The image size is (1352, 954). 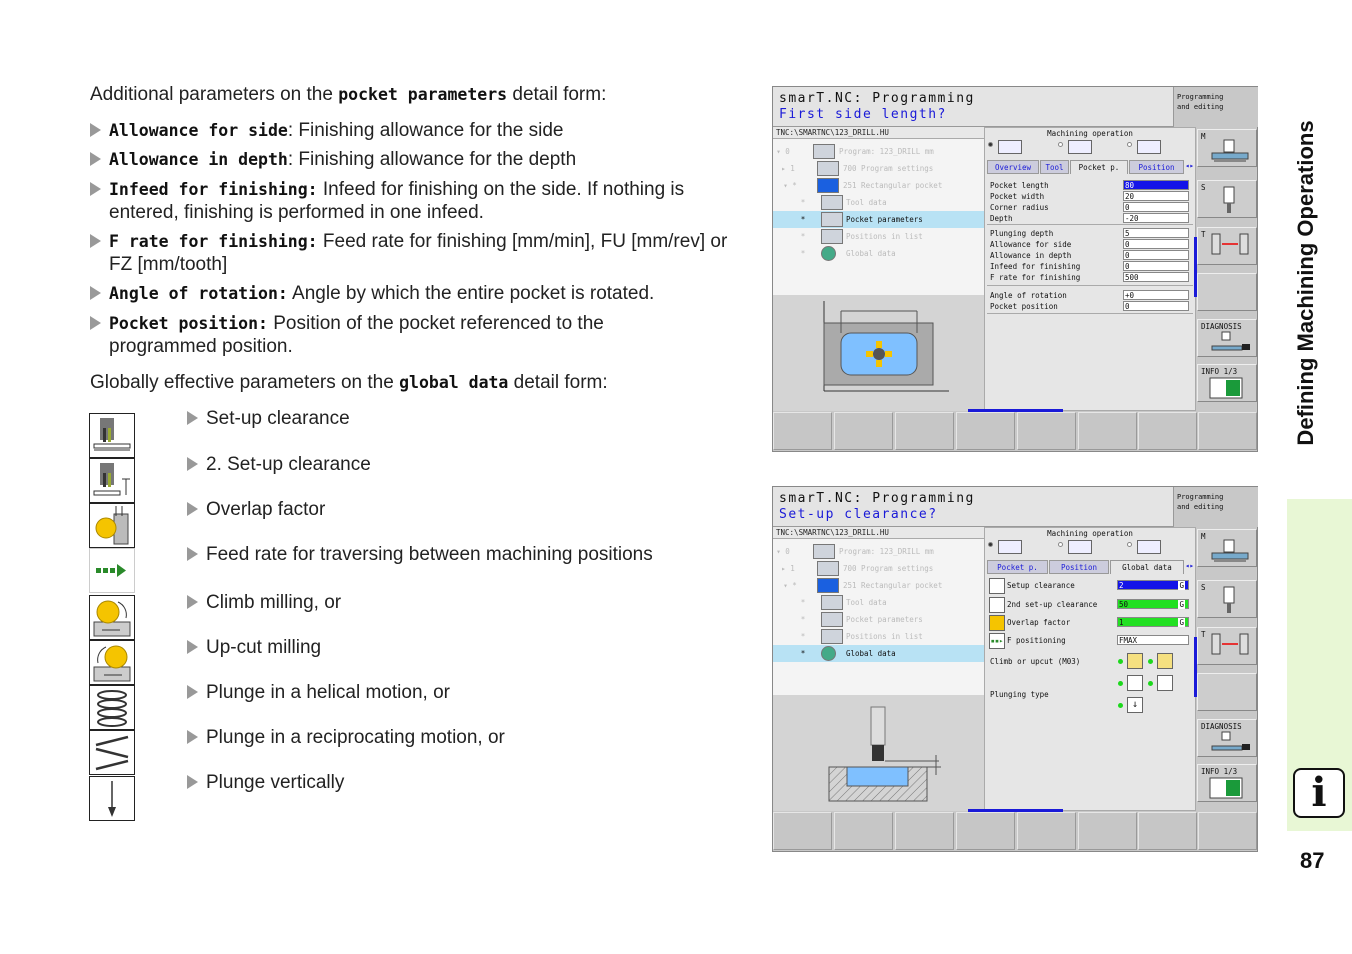 I want to click on param-input: 20, so click(x=1156, y=196).